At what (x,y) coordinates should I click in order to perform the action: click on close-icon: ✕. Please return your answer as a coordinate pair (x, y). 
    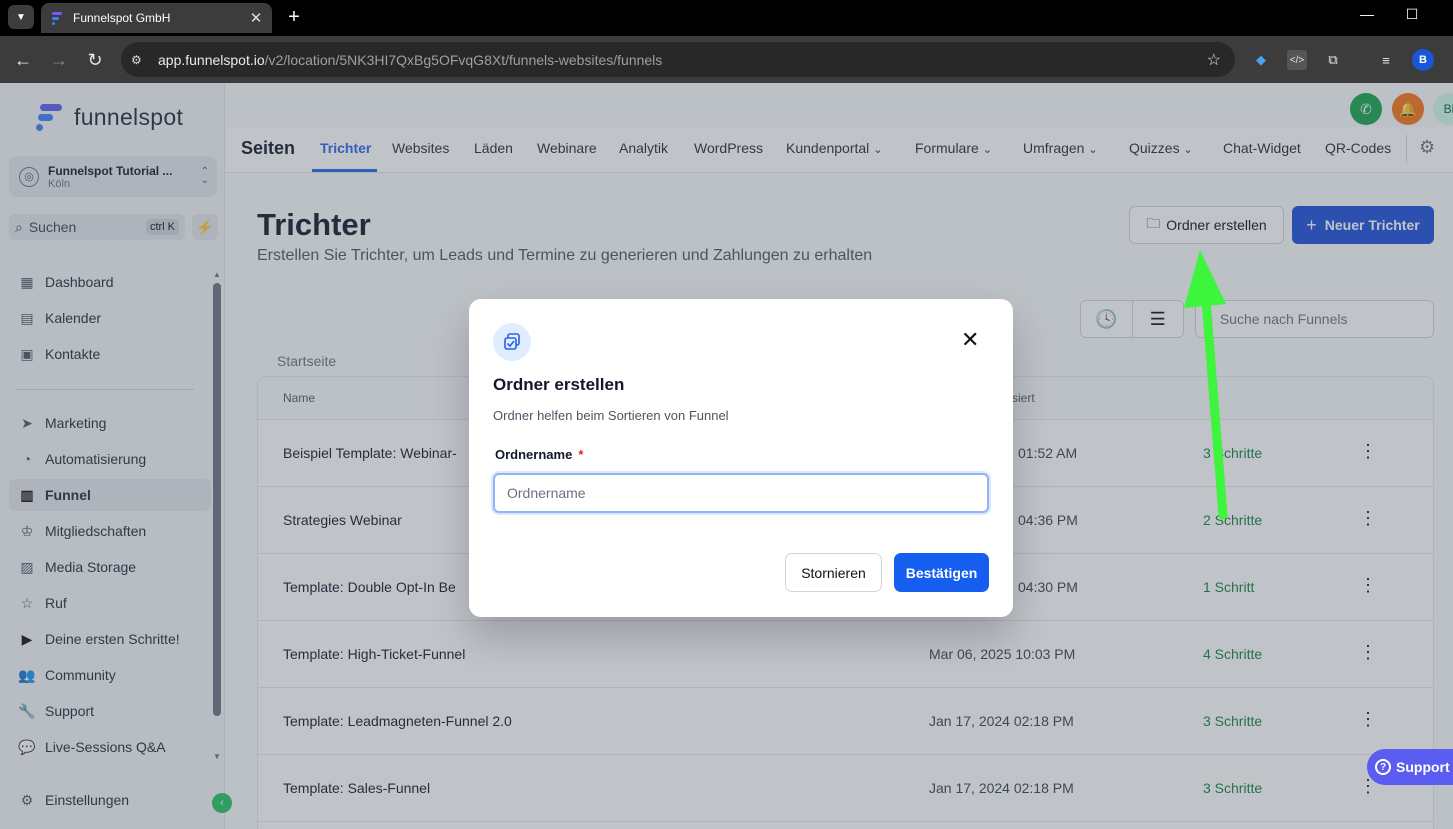
    Looking at the image, I should click on (970, 340).